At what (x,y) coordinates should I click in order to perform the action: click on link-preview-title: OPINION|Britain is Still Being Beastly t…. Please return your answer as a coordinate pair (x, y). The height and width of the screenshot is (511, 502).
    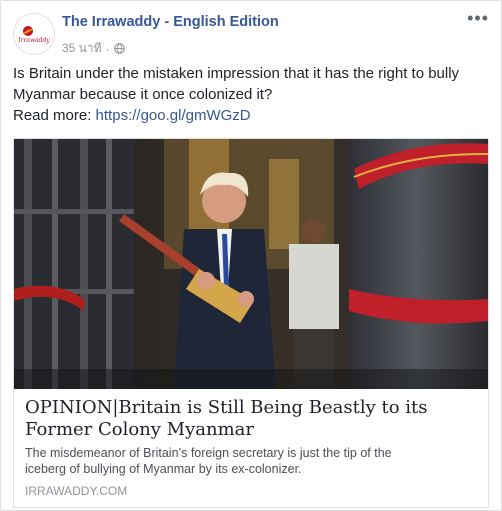
    Looking at the image, I should click on (251, 419).